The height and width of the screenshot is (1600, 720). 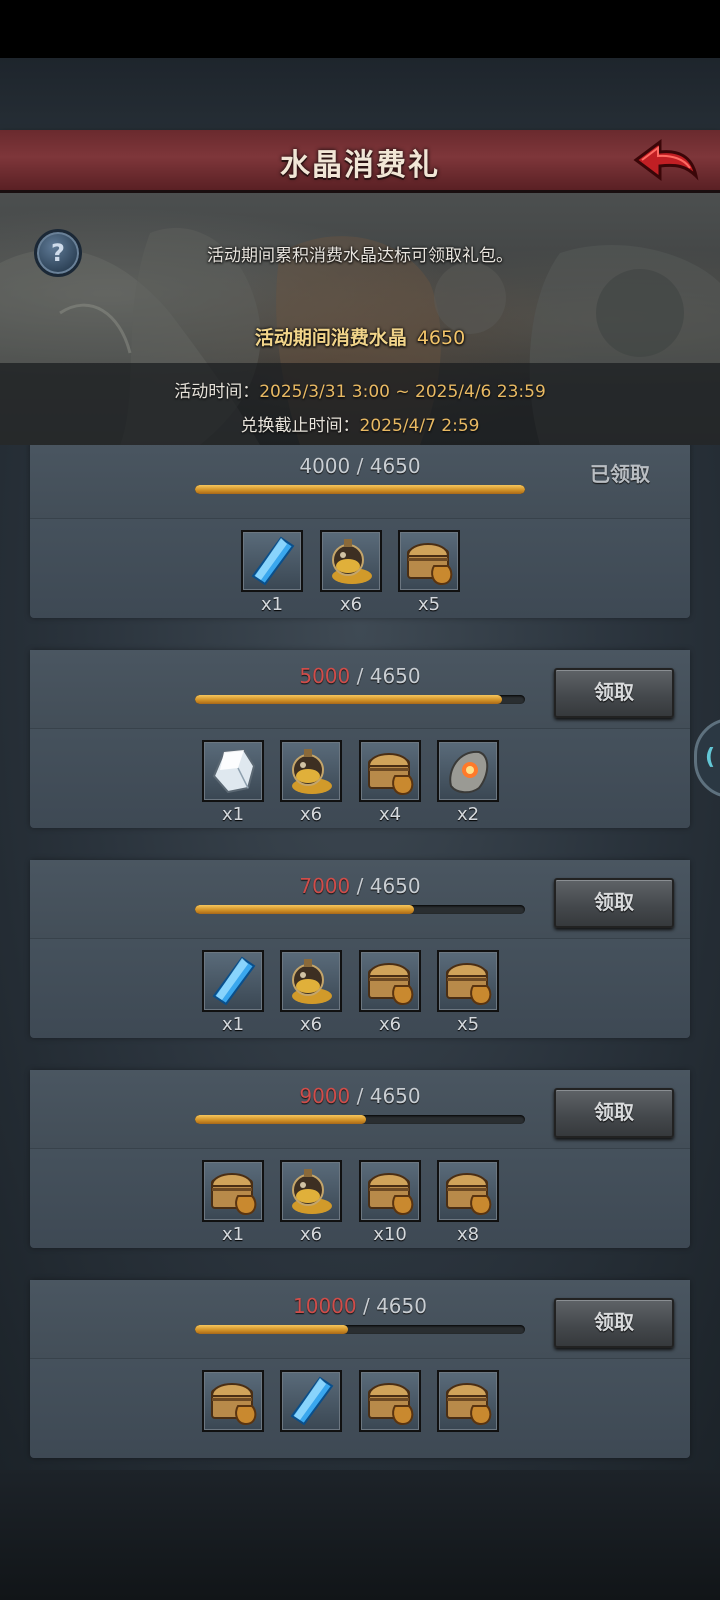 I want to click on deadline-time: 兑换截止时间：2025/4/7 2:59, so click(x=360, y=423).